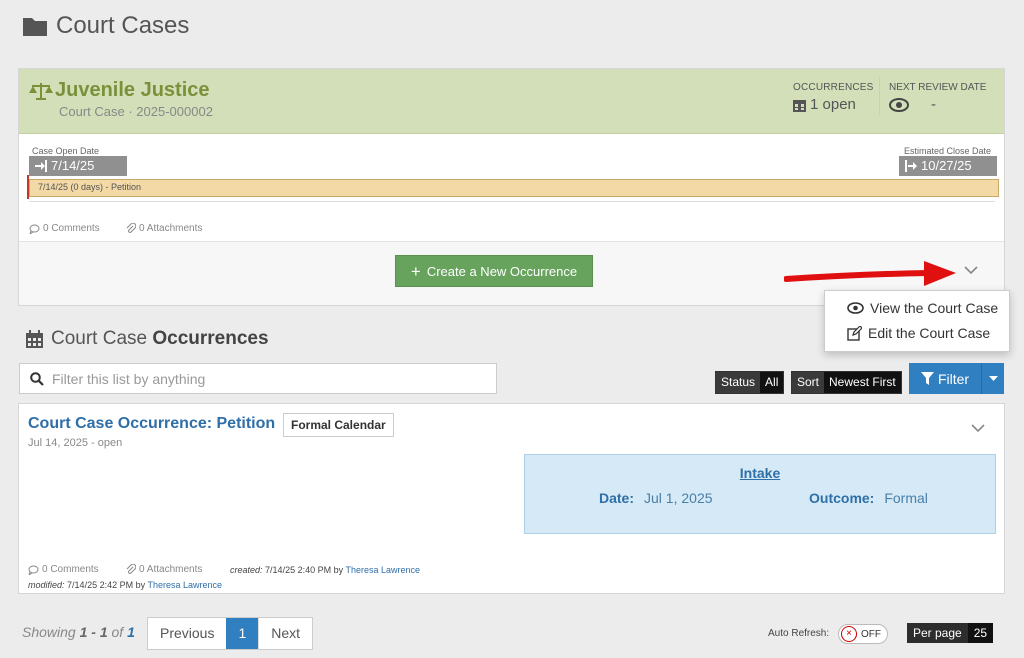  I want to click on funnel-icon, so click(927, 378).